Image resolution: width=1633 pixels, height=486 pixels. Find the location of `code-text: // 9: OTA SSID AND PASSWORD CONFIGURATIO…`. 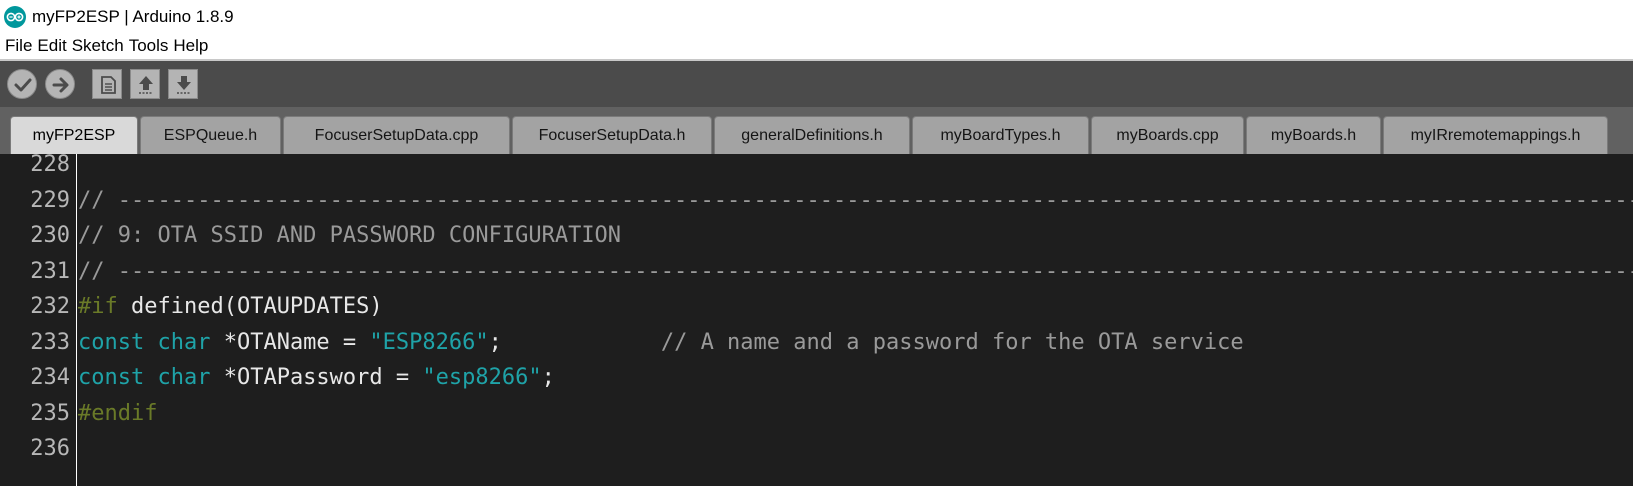

code-text: // 9: OTA SSID AND PASSWORD CONFIGURATIO… is located at coordinates (349, 236).